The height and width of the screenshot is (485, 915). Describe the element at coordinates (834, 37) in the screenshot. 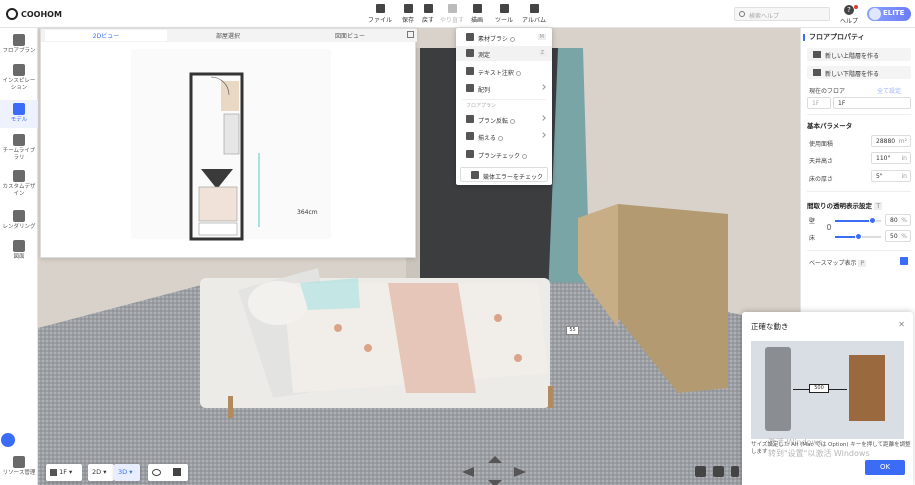

I see `panel-title: フロアプロパティ` at that location.